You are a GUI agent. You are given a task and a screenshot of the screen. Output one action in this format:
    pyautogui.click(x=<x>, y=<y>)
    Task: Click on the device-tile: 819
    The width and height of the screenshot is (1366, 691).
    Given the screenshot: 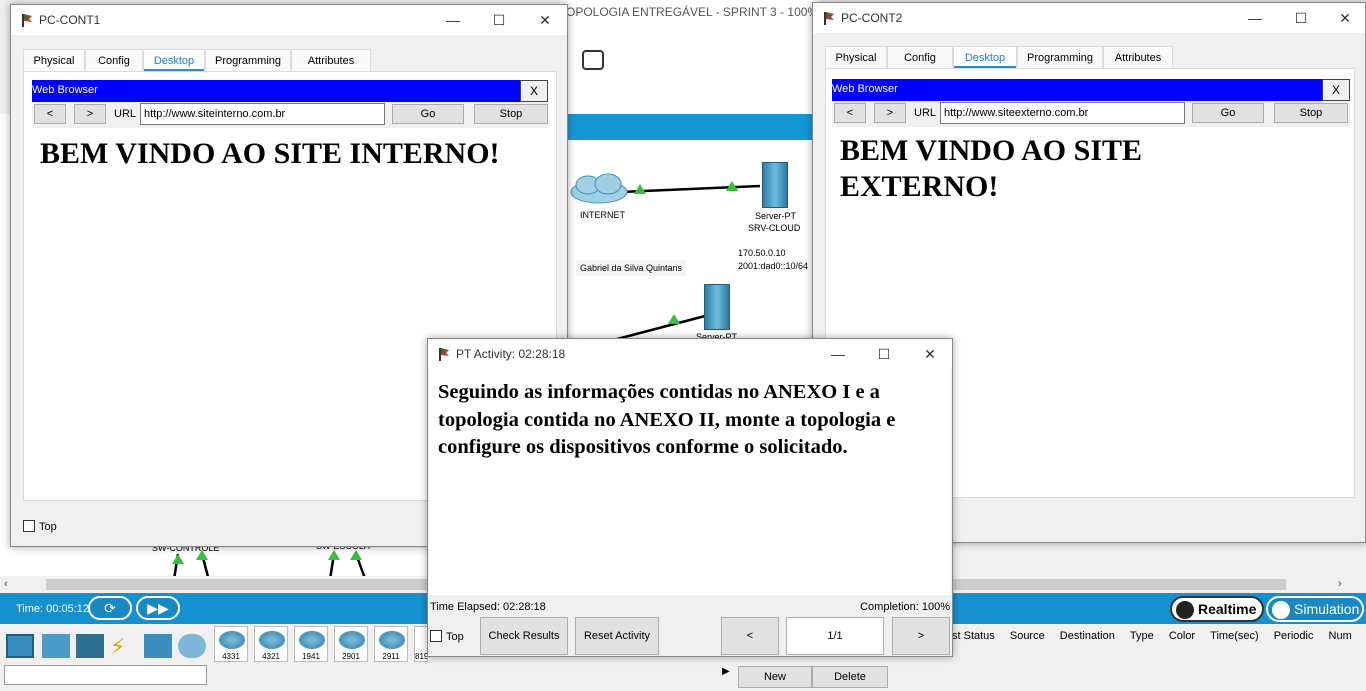 What is the action you would take?
    pyautogui.click(x=421, y=644)
    